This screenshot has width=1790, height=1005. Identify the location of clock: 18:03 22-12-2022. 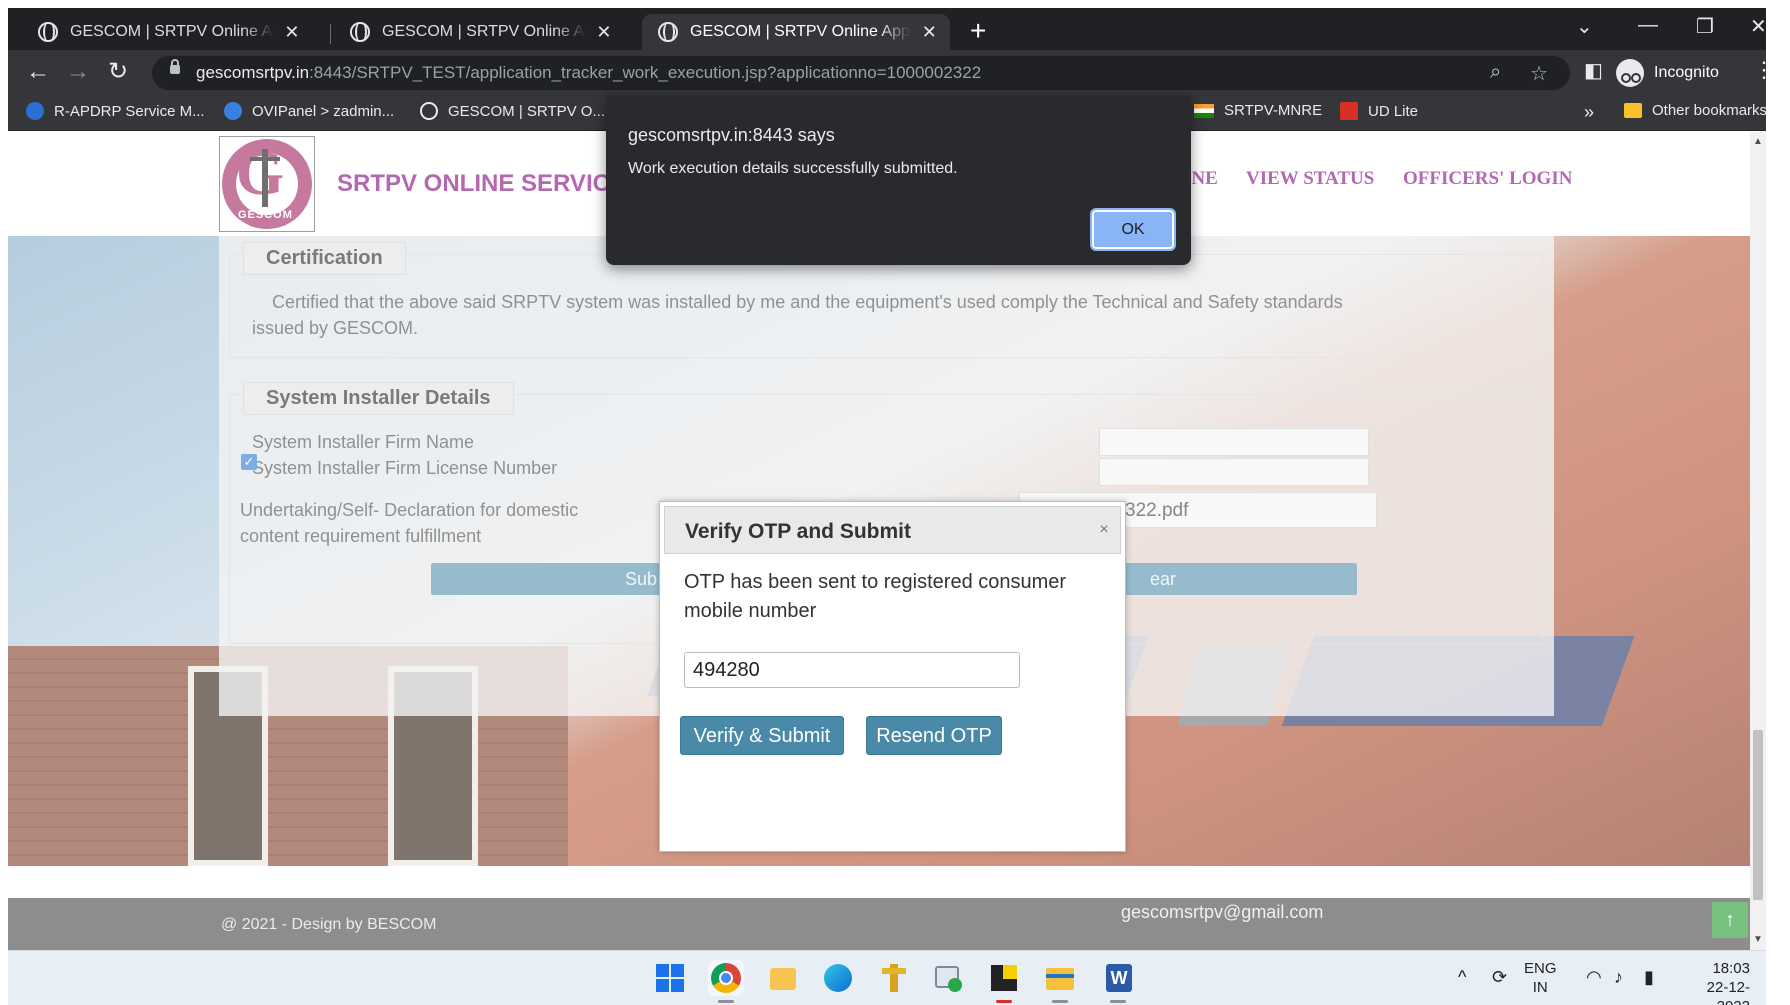
(1719, 982).